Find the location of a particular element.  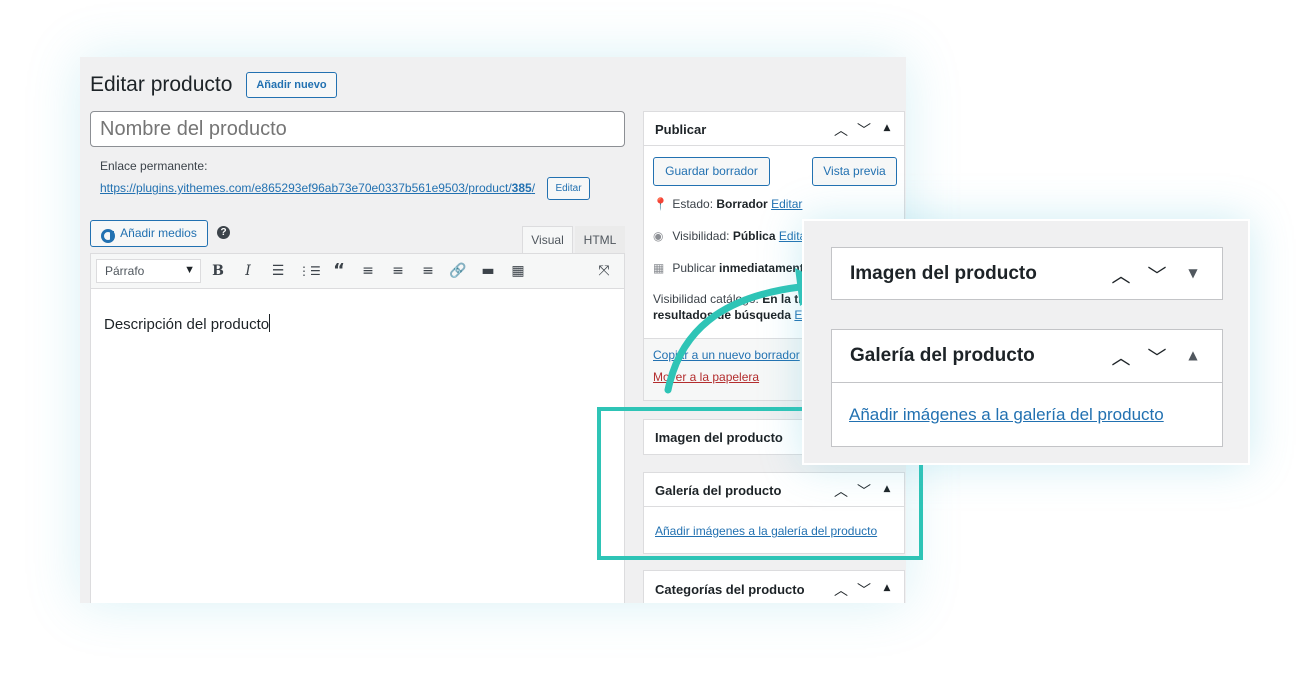

save-draft-button: Guardar borrador is located at coordinates (711, 171).